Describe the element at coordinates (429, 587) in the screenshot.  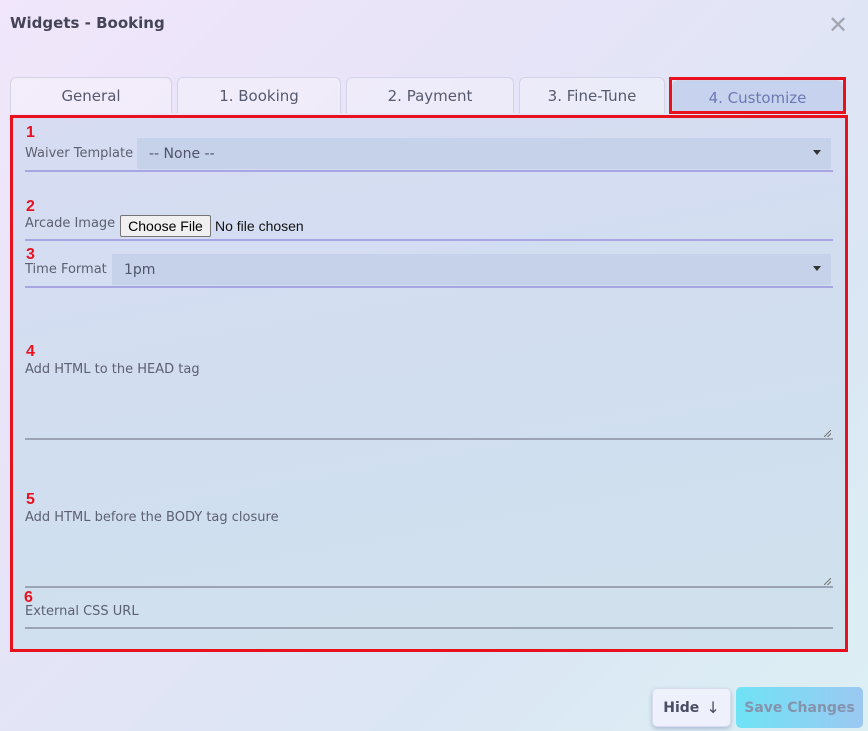
I see `body-html-underline` at that location.